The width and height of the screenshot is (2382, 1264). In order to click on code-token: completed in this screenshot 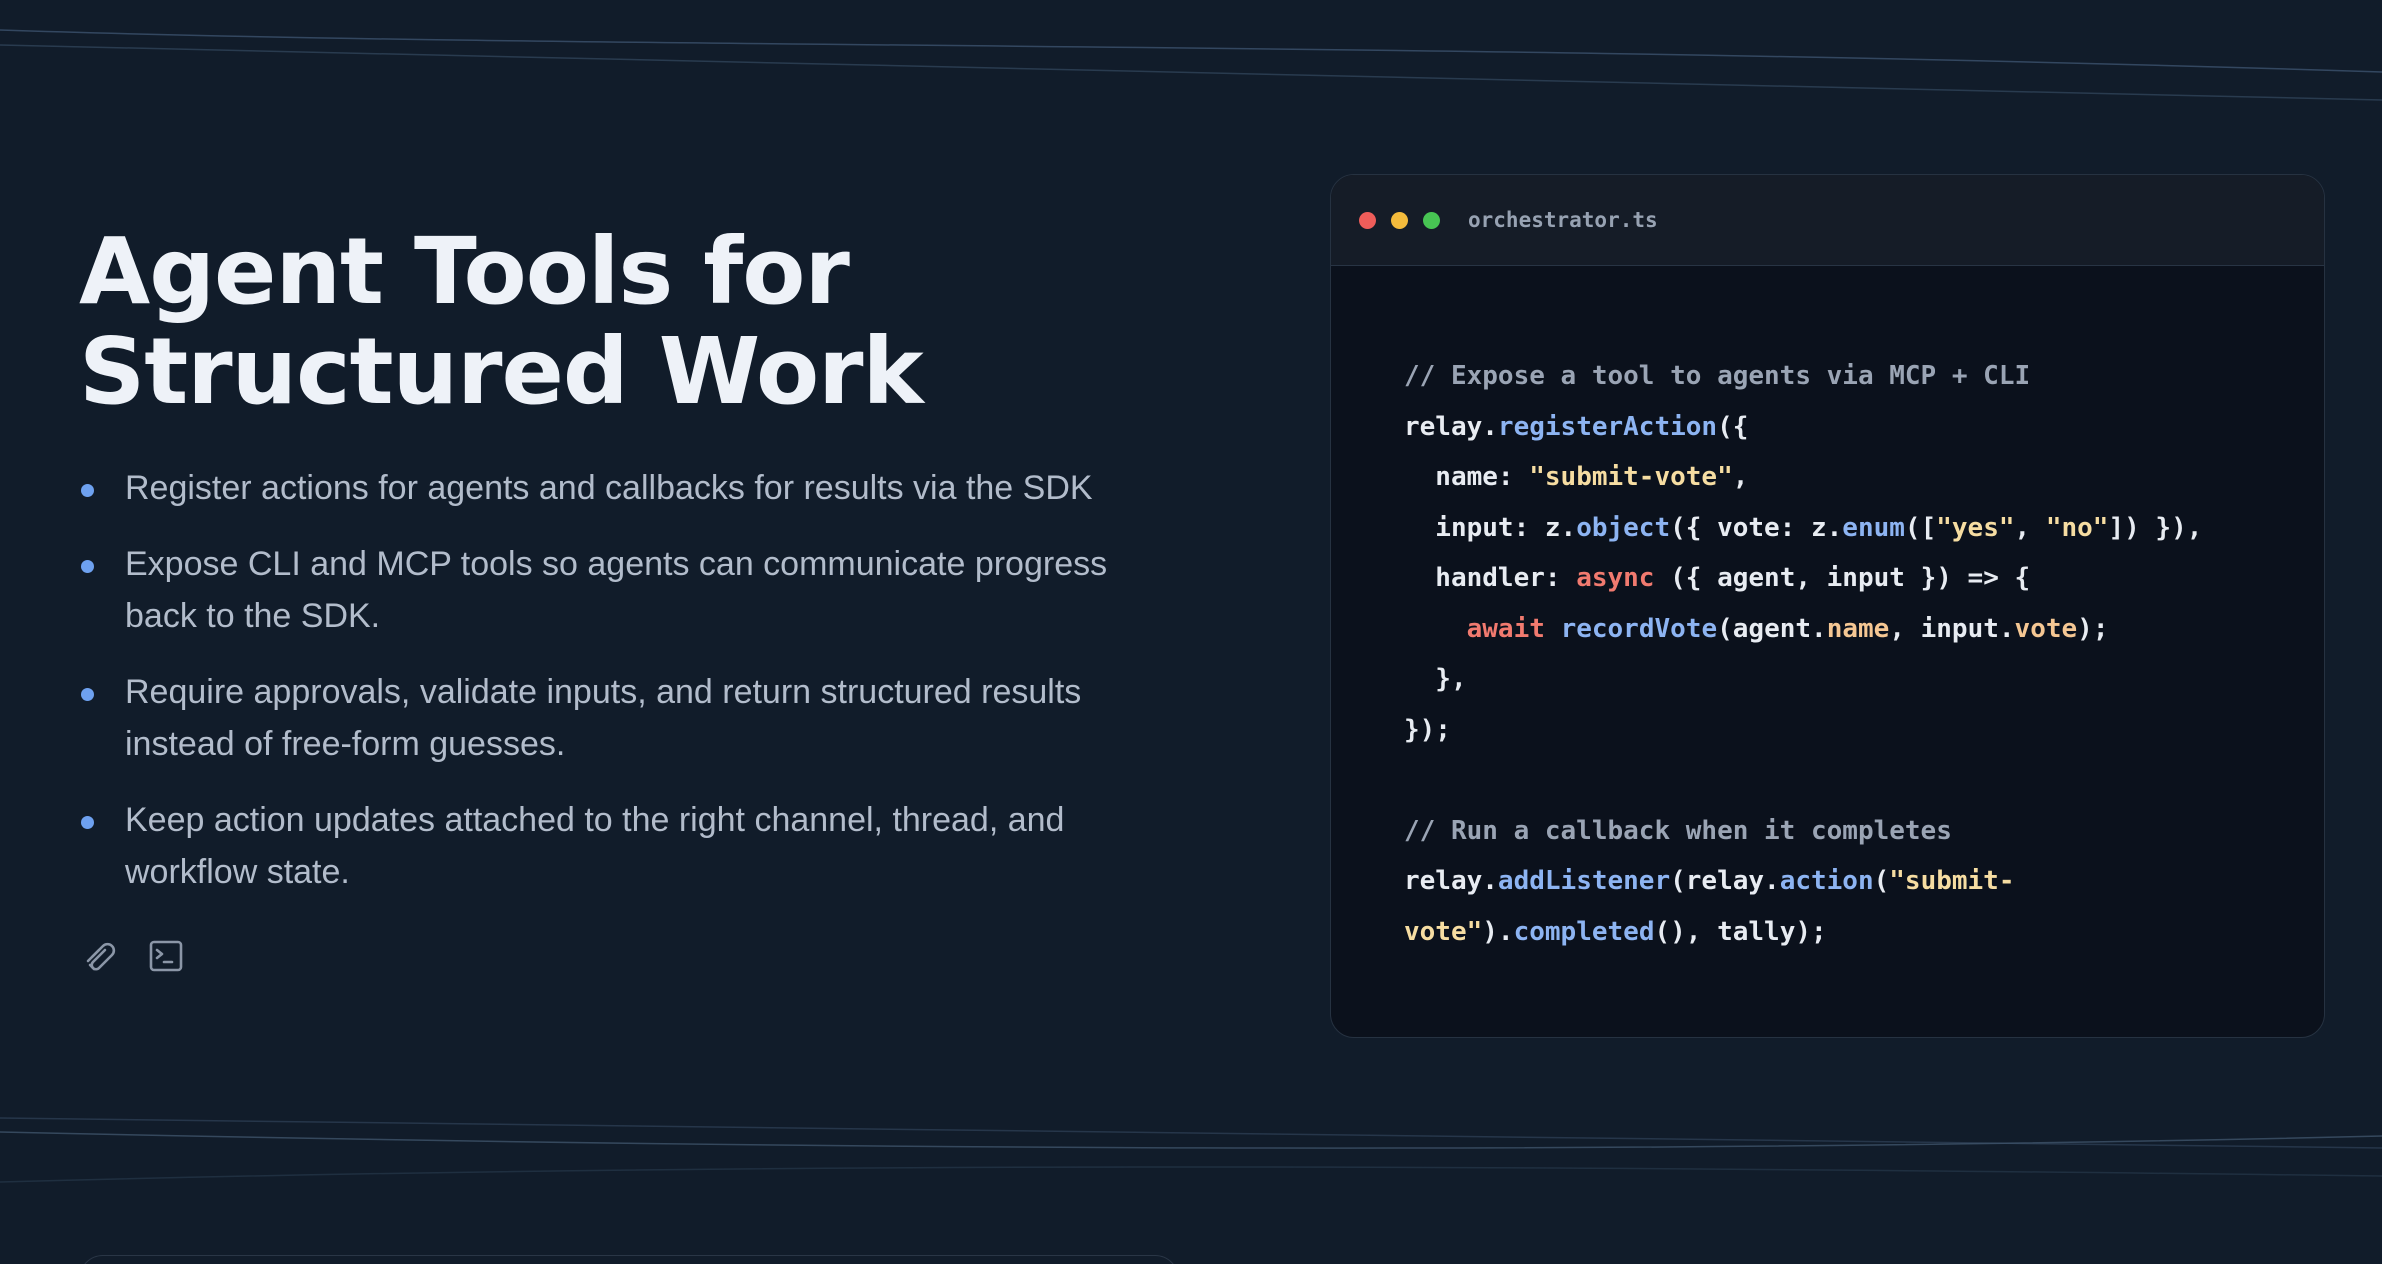, I will do `click(1584, 931)`.